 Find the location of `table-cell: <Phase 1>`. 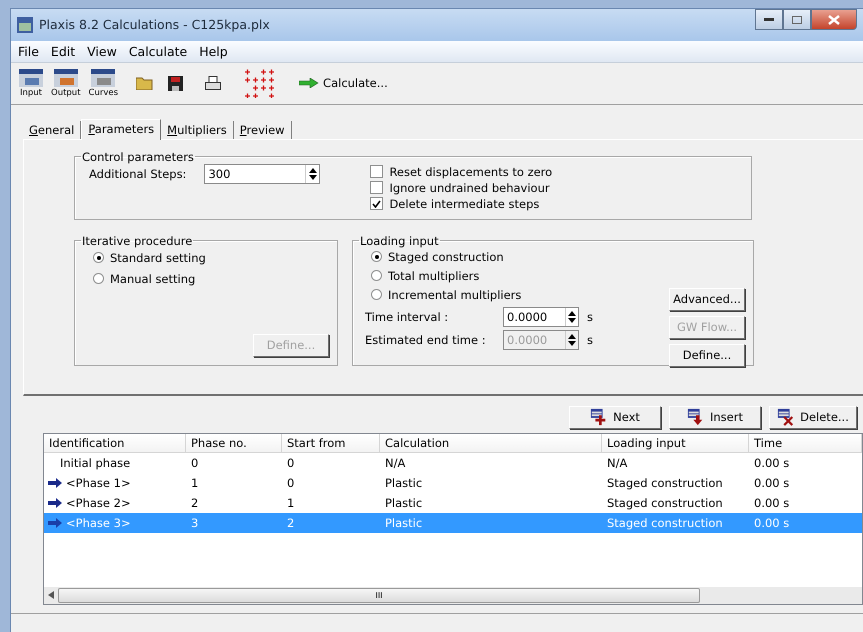

table-cell: <Phase 1> is located at coordinates (115, 482).